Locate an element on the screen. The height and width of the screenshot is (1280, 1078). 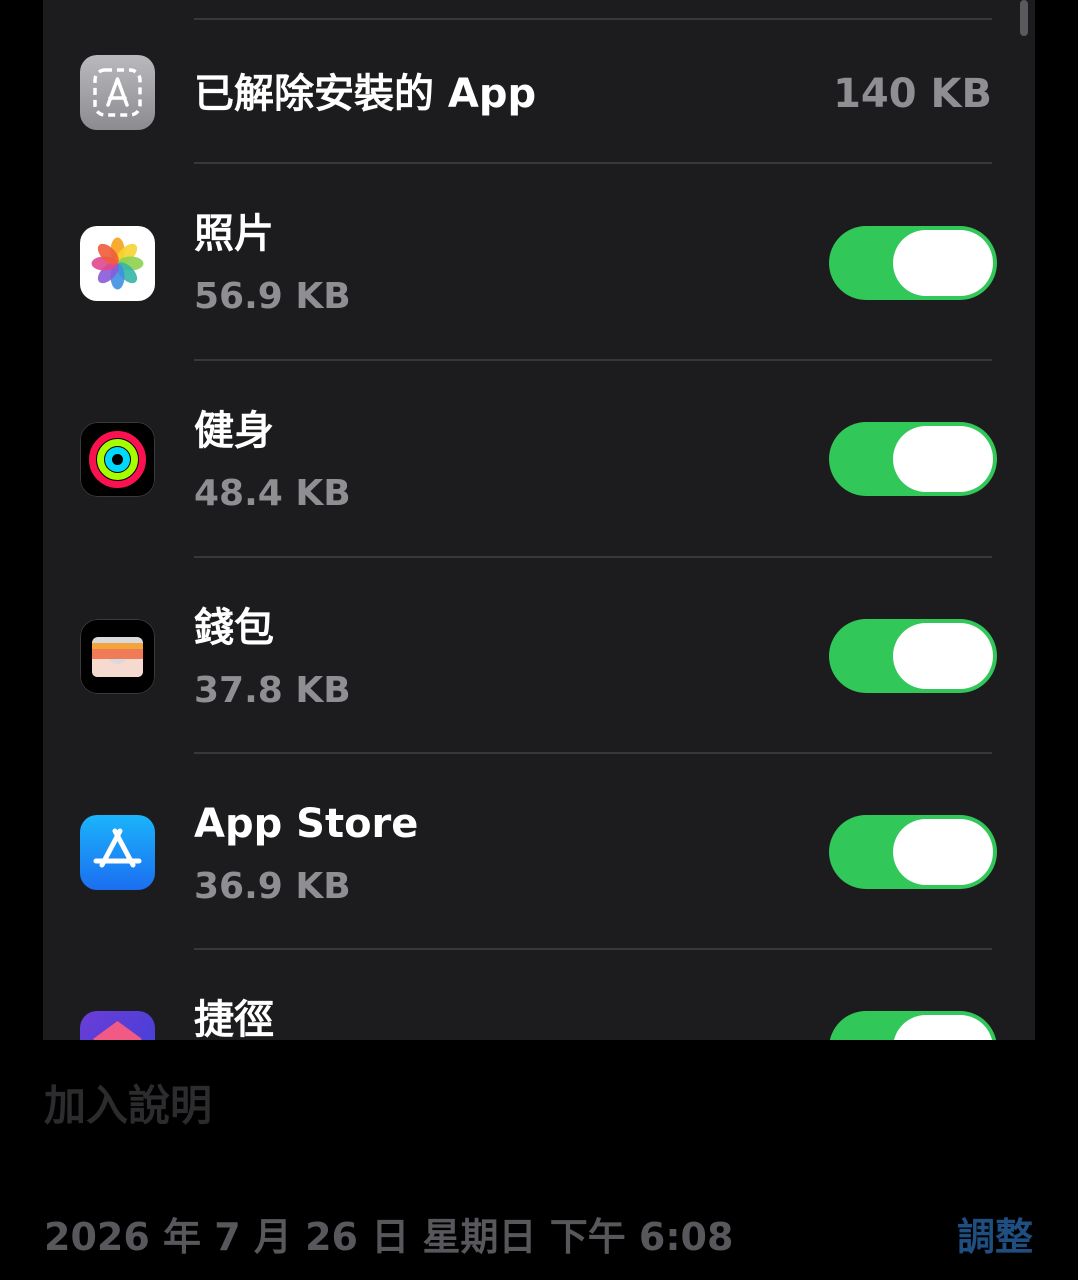
app-size: 56.9 KB is located at coordinates (272, 296).